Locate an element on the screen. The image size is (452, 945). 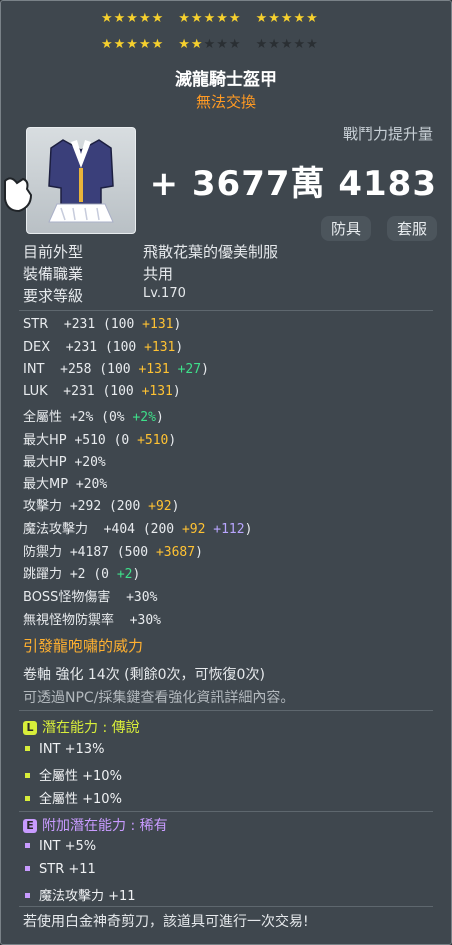
stat-line: 最大MP +20% is located at coordinates (65, 484).